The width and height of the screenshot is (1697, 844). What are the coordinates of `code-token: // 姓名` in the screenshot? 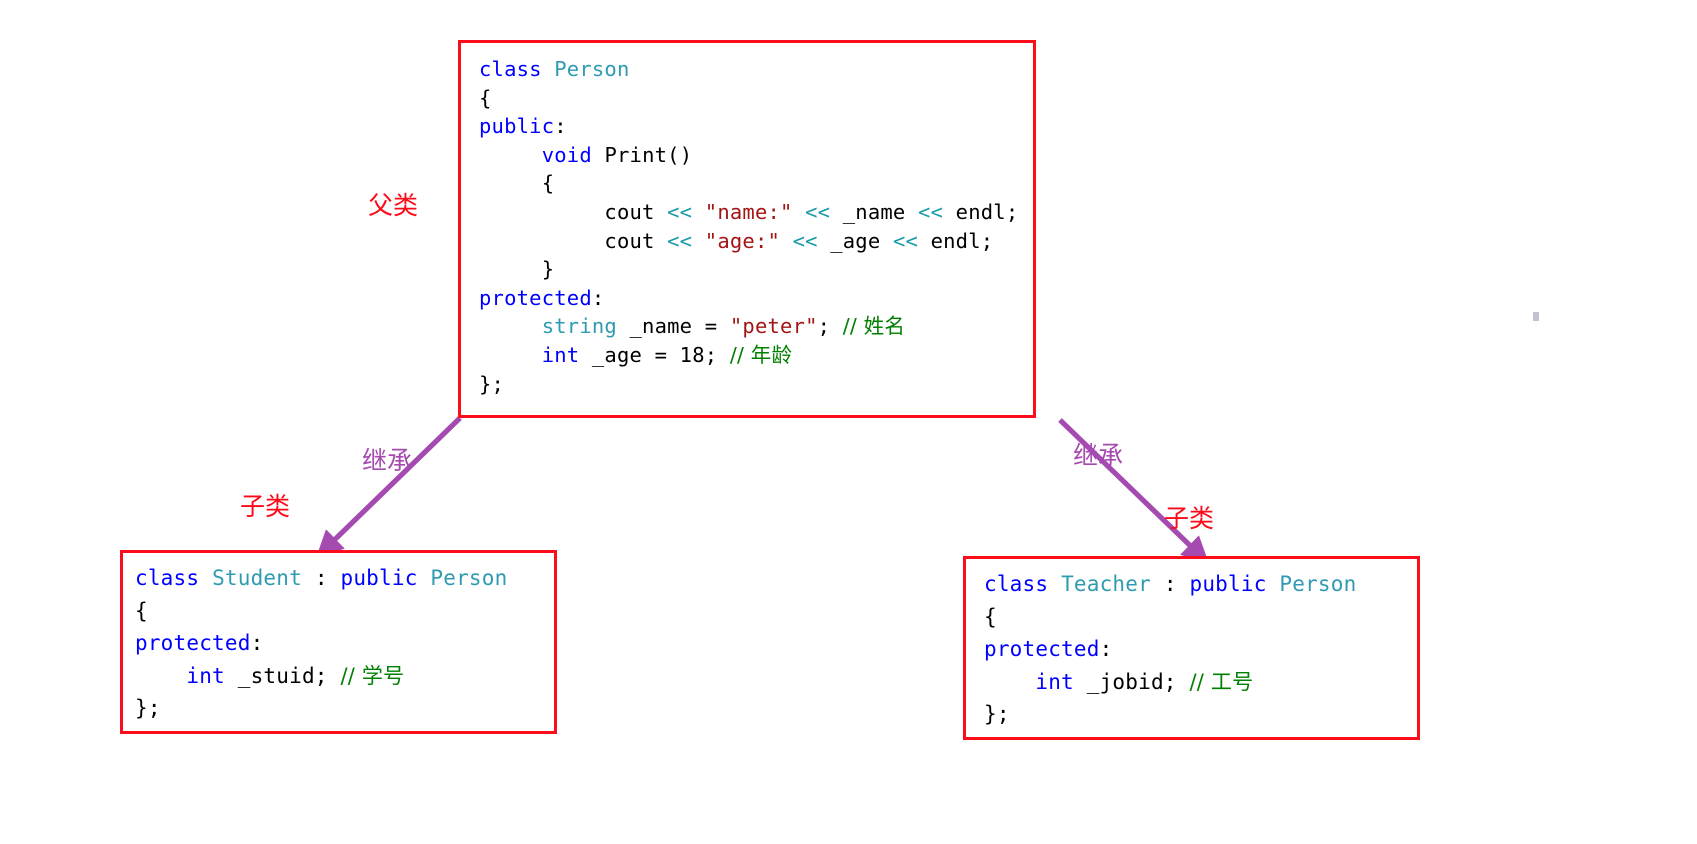 It's located at (874, 326).